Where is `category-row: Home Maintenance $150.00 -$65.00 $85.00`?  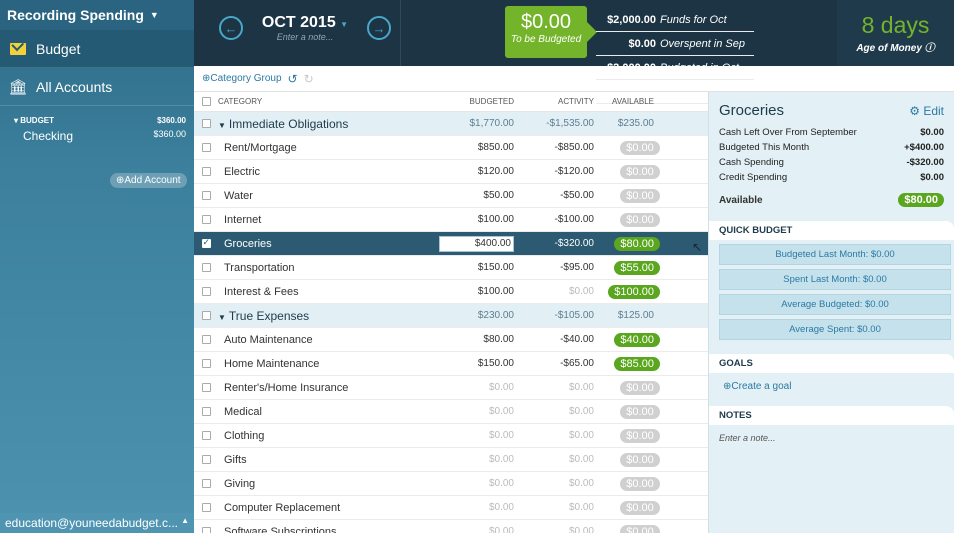
category-row: Home Maintenance $150.00 -$65.00 $85.00 is located at coordinates (451, 364).